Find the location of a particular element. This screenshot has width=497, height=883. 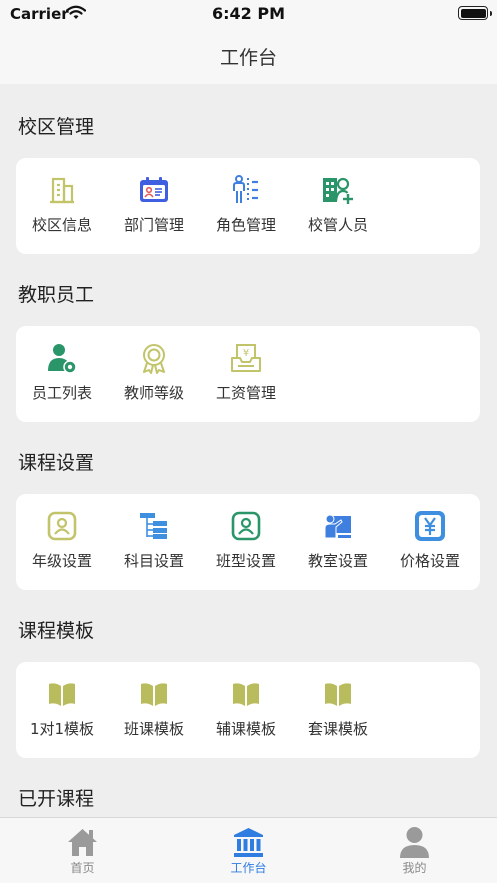

grid-item-label: 辅课模板 is located at coordinates (245, 729).